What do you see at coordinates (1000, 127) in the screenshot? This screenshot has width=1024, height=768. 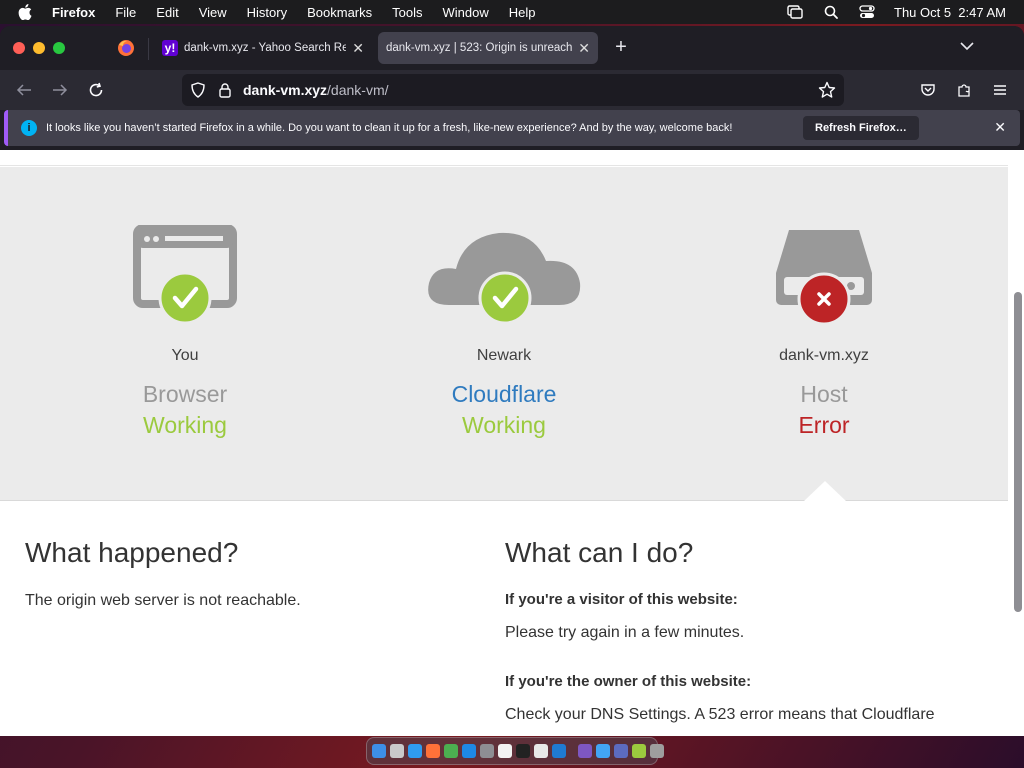 I see `close-notification-icon: ✕` at bounding box center [1000, 127].